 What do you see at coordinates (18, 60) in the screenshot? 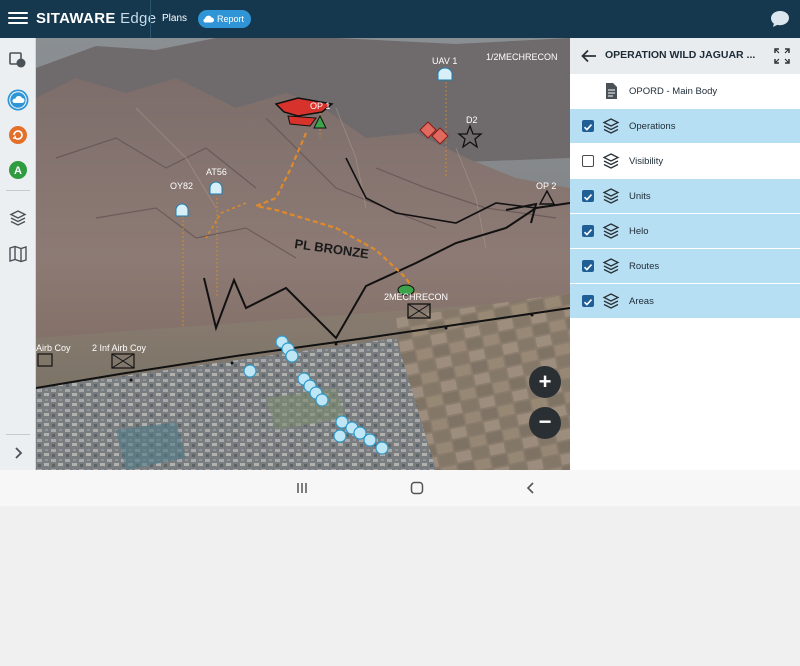
I see `layers-shapes-icon` at bounding box center [18, 60].